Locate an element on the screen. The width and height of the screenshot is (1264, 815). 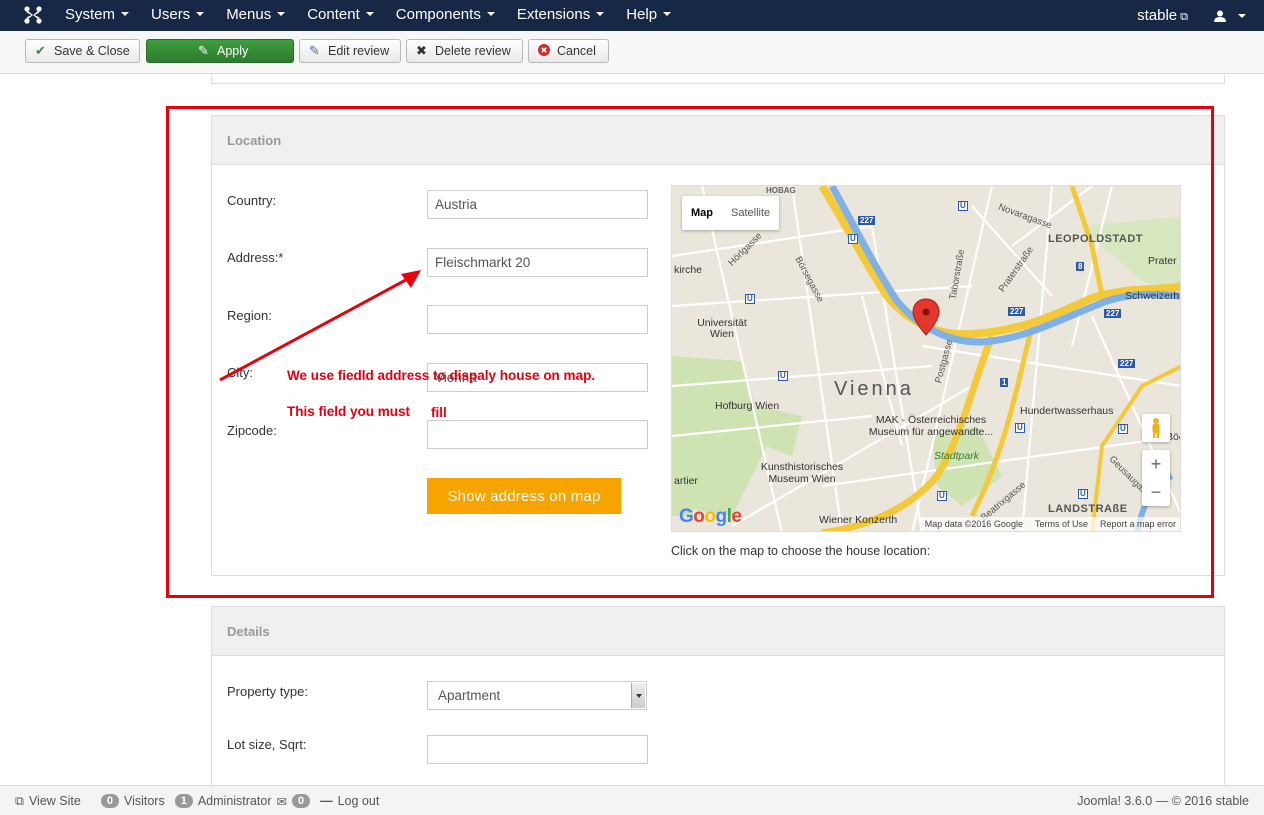
user-menu is located at coordinates (1230, 16).